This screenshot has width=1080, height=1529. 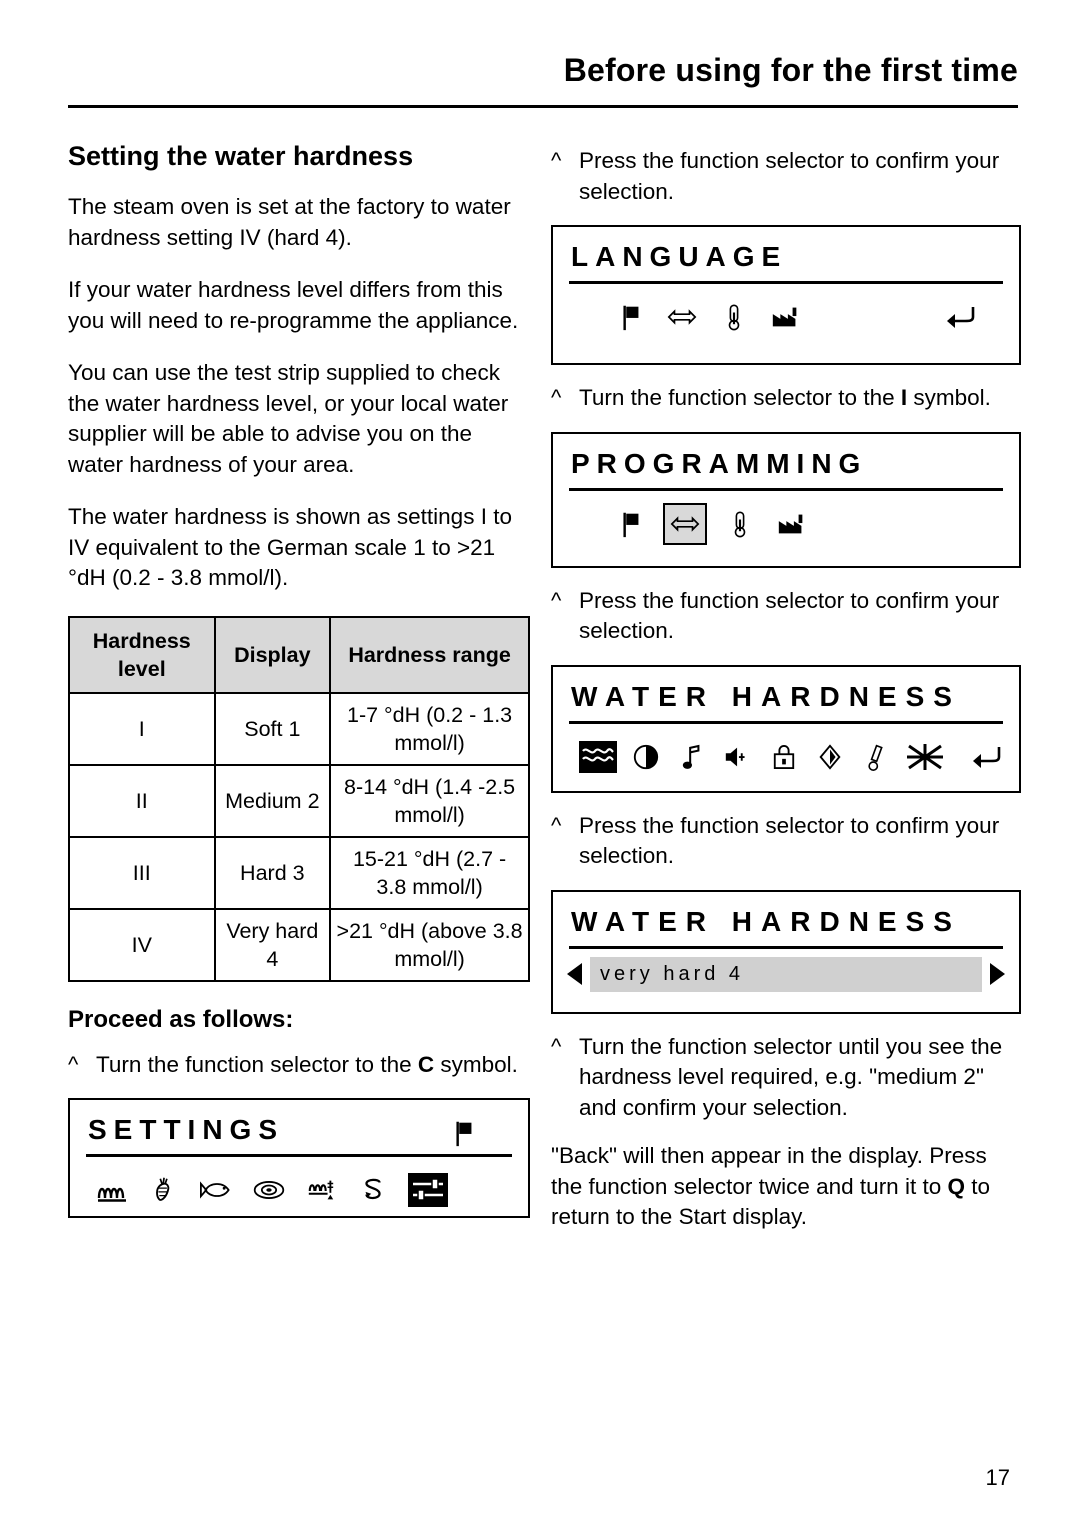 I want to click on selector-symbol-q: Q, so click(x=956, y=1186).